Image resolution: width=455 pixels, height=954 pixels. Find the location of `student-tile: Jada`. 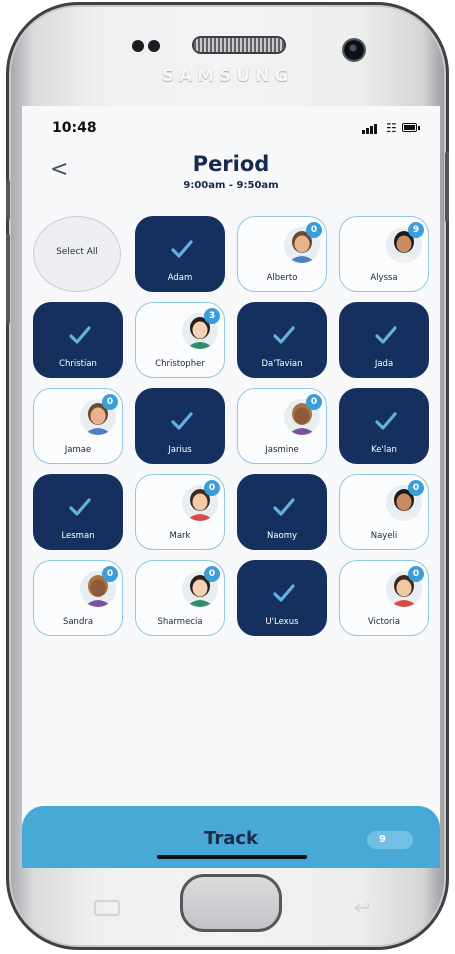

student-tile: Jada is located at coordinates (384, 340).